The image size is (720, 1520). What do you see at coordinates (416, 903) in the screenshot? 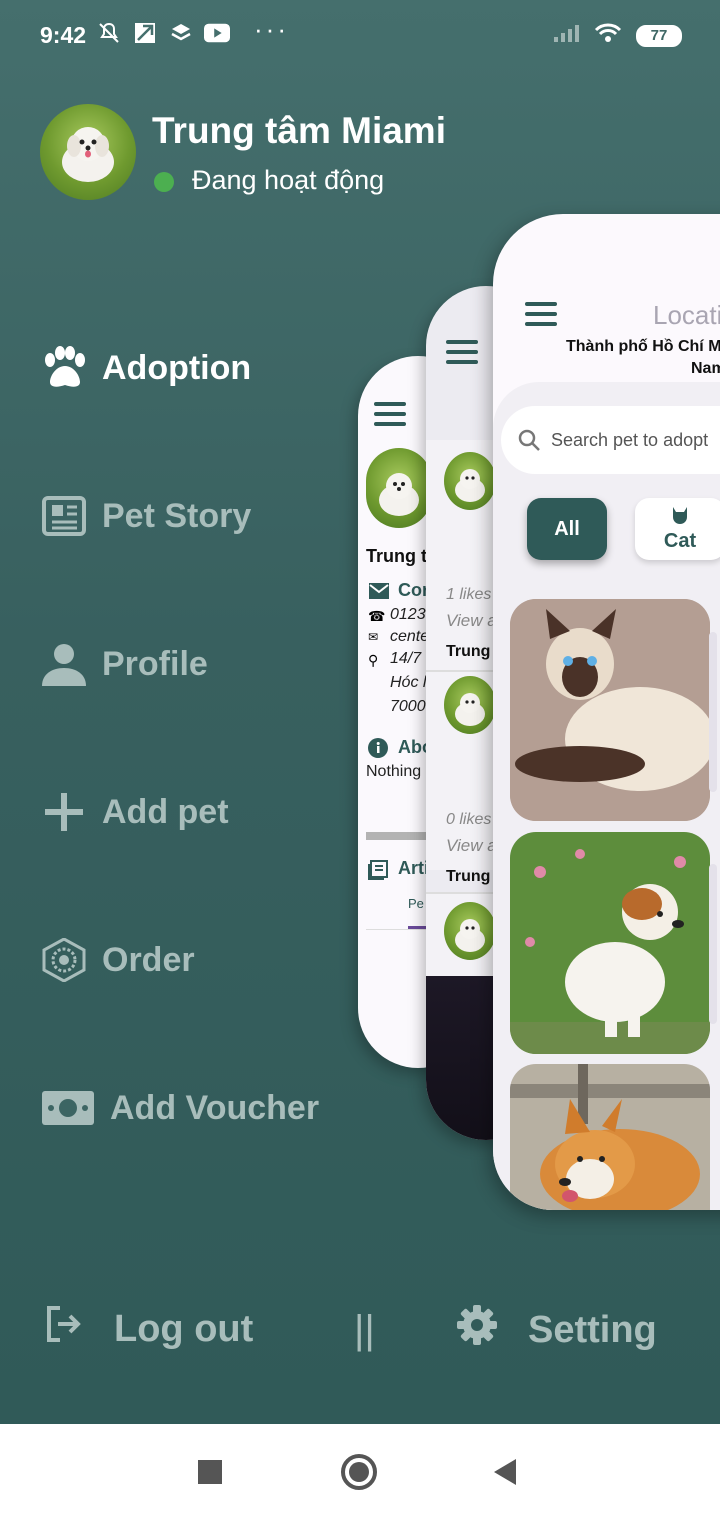
I see `tab-pet: Pe` at bounding box center [416, 903].